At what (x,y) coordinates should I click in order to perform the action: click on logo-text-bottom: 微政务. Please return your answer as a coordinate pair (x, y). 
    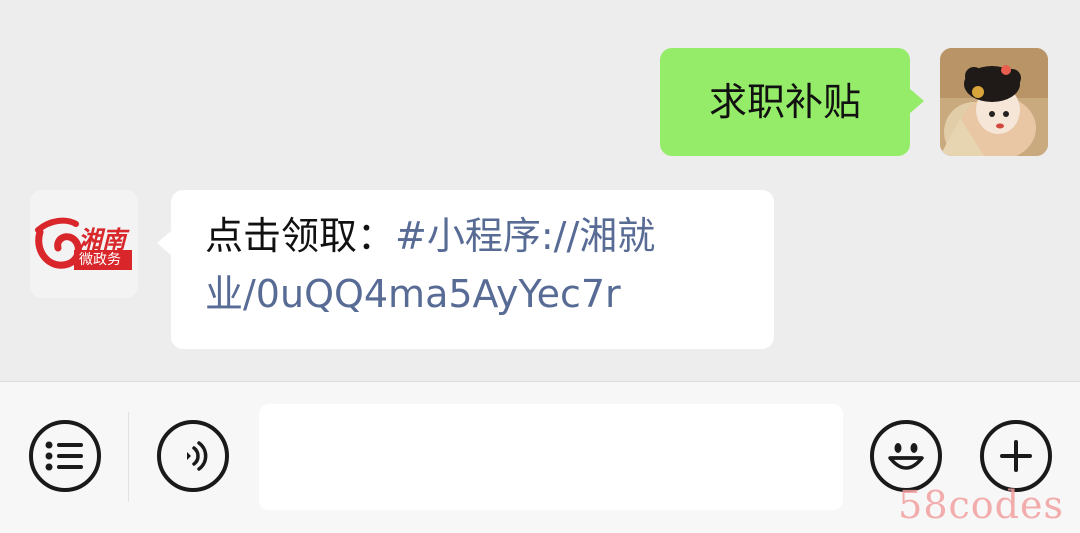
    Looking at the image, I should click on (100, 260).